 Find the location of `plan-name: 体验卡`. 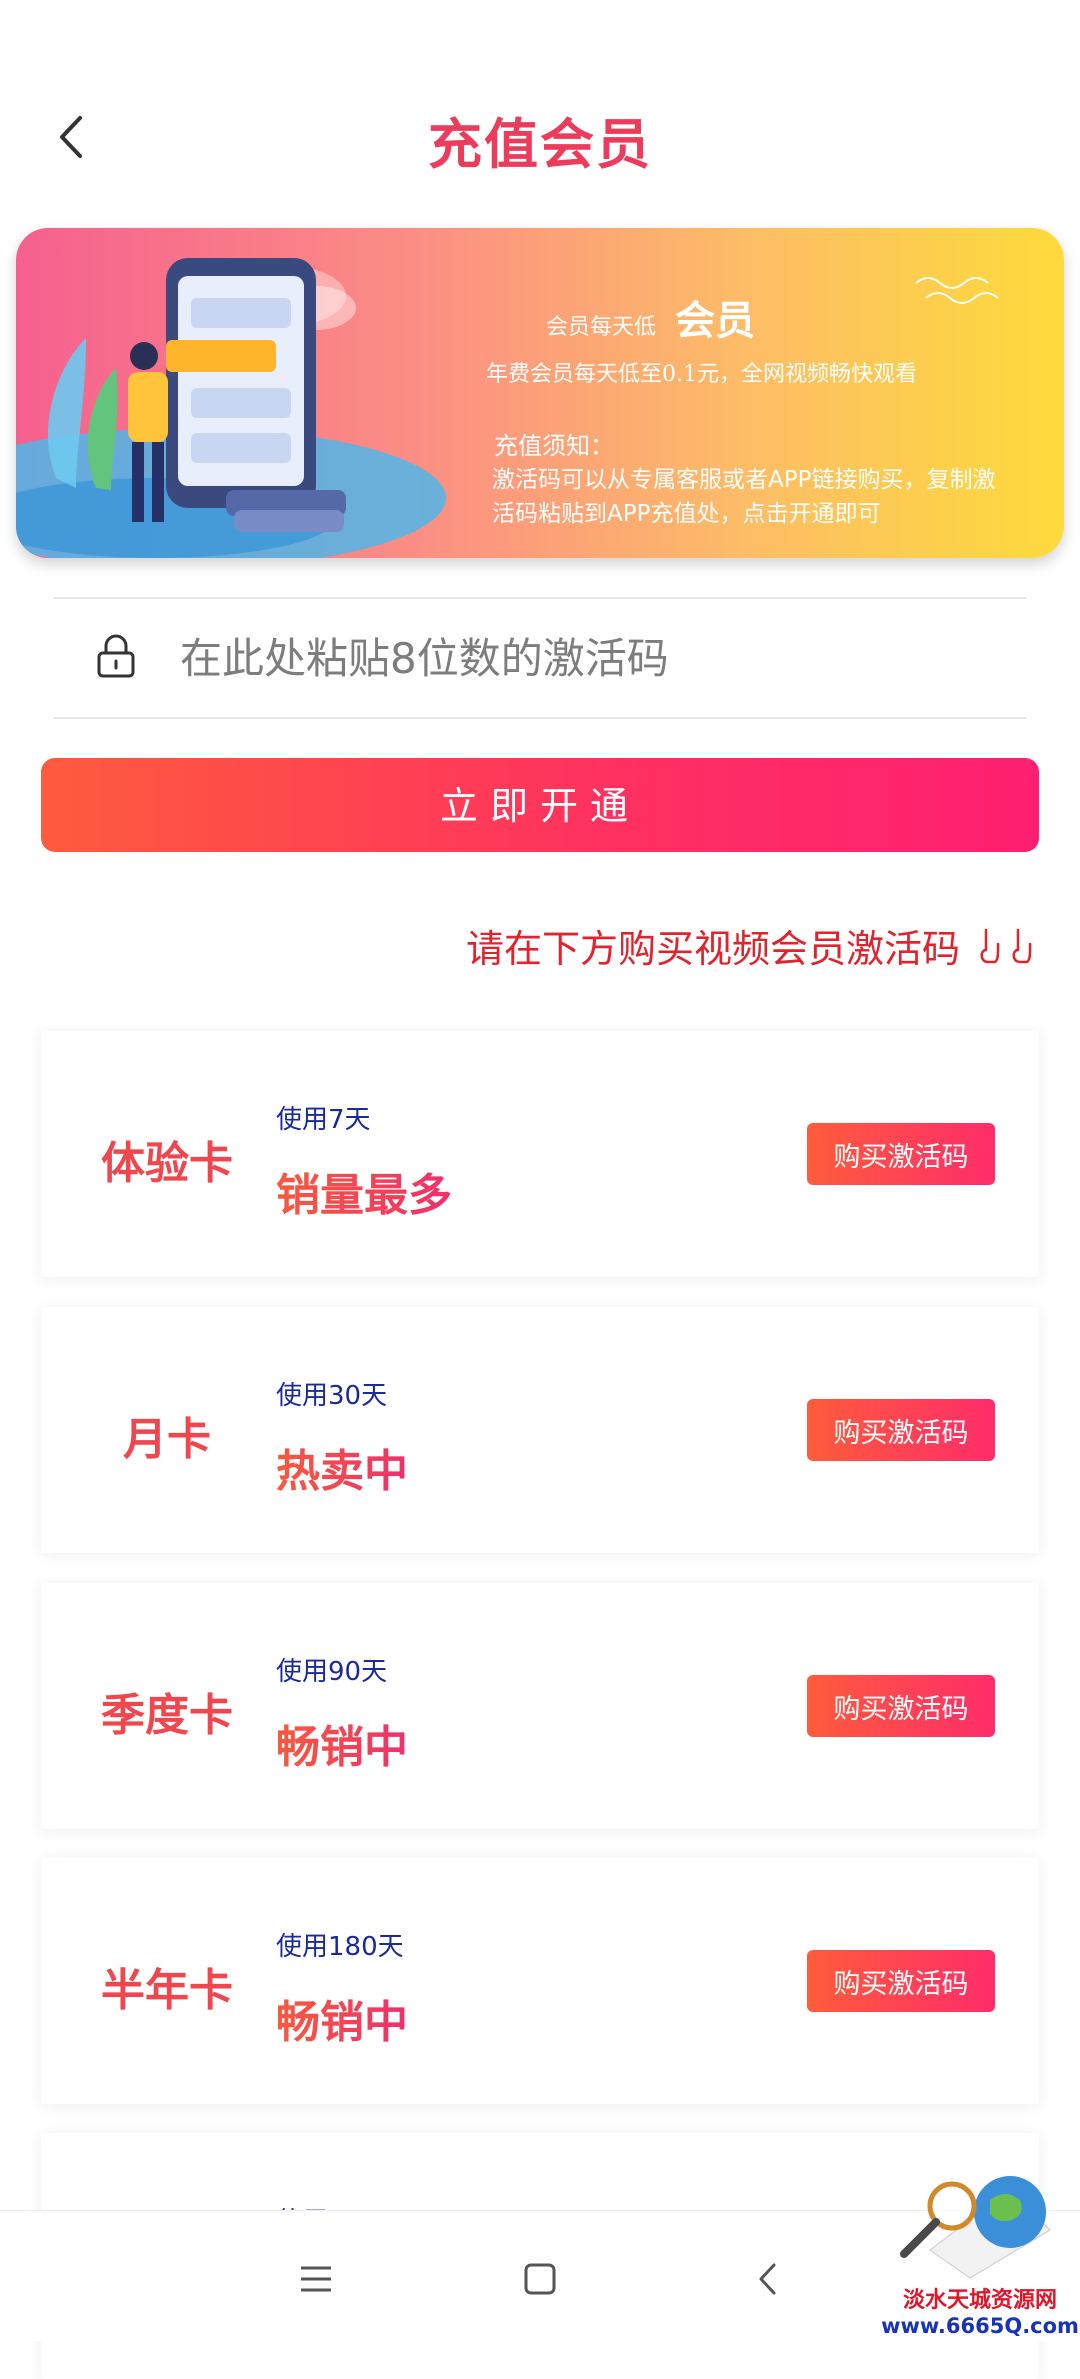

plan-name: 体验卡 is located at coordinates (167, 1163).